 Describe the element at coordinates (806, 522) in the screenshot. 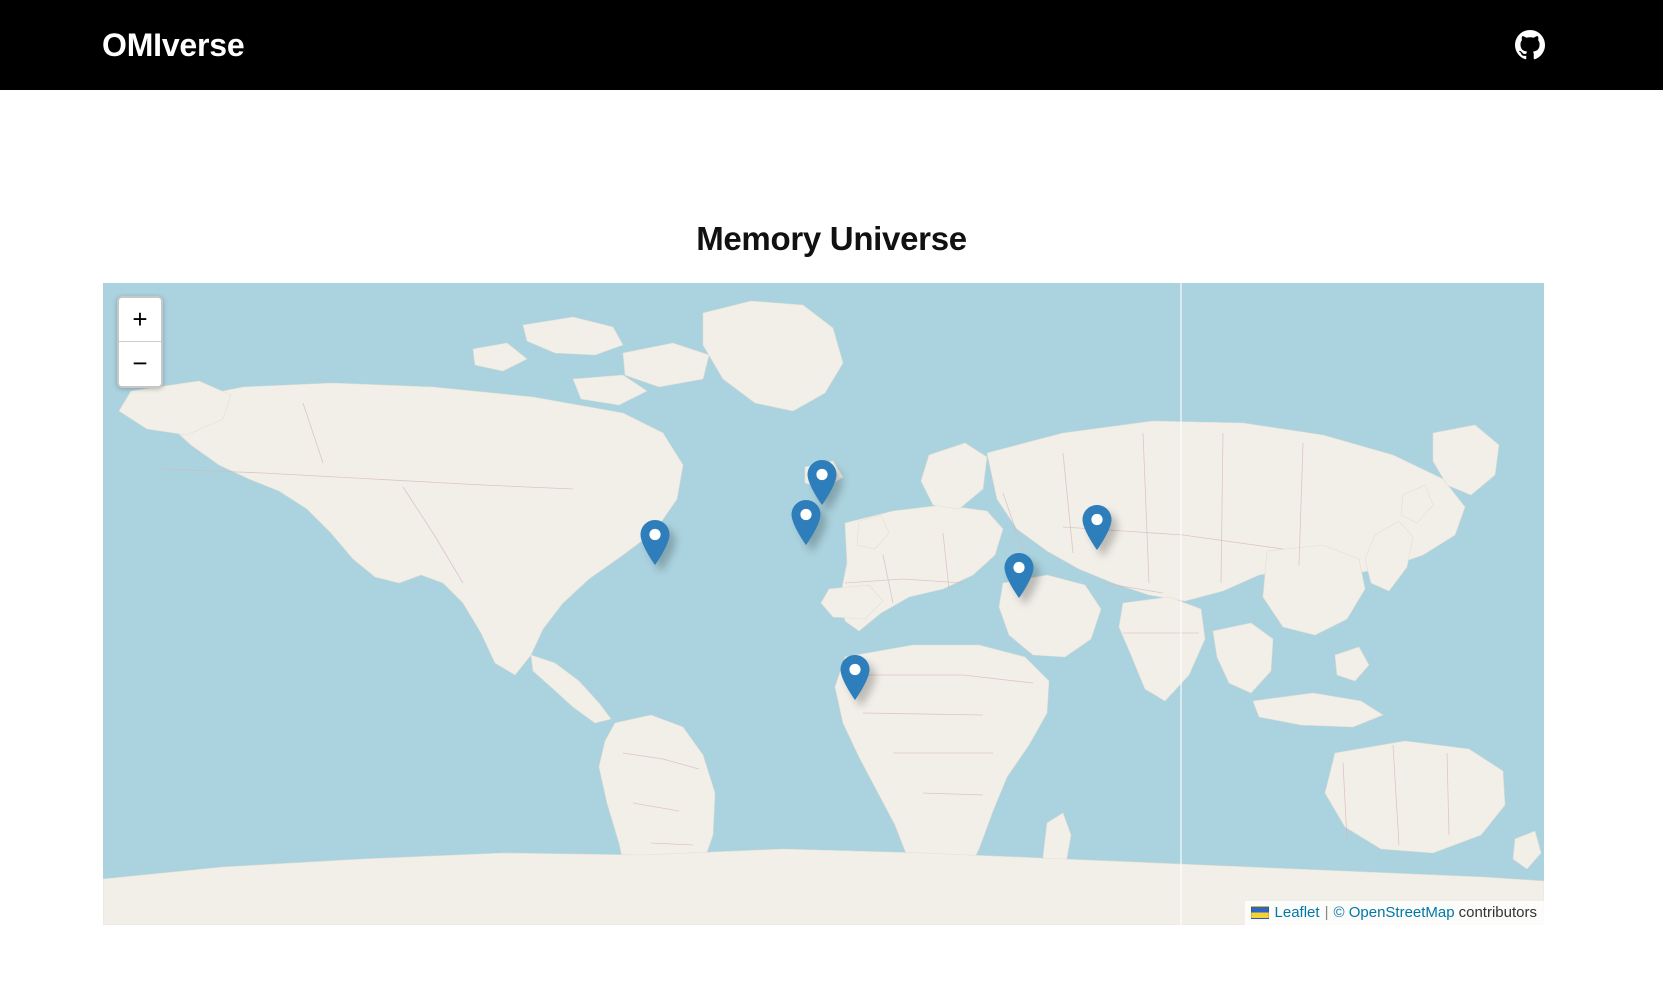

I see `marker-western-europe` at that location.